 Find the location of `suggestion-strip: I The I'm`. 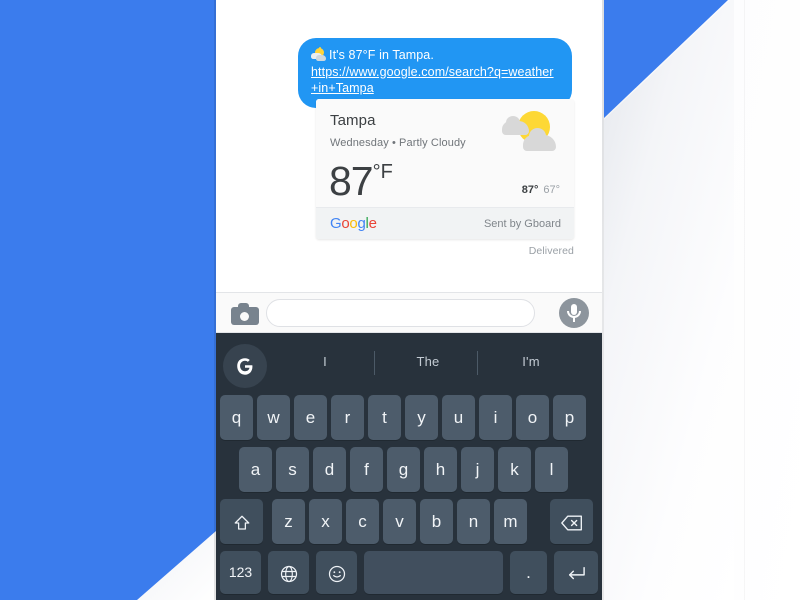

suggestion-strip: I The I'm is located at coordinates (409, 362).